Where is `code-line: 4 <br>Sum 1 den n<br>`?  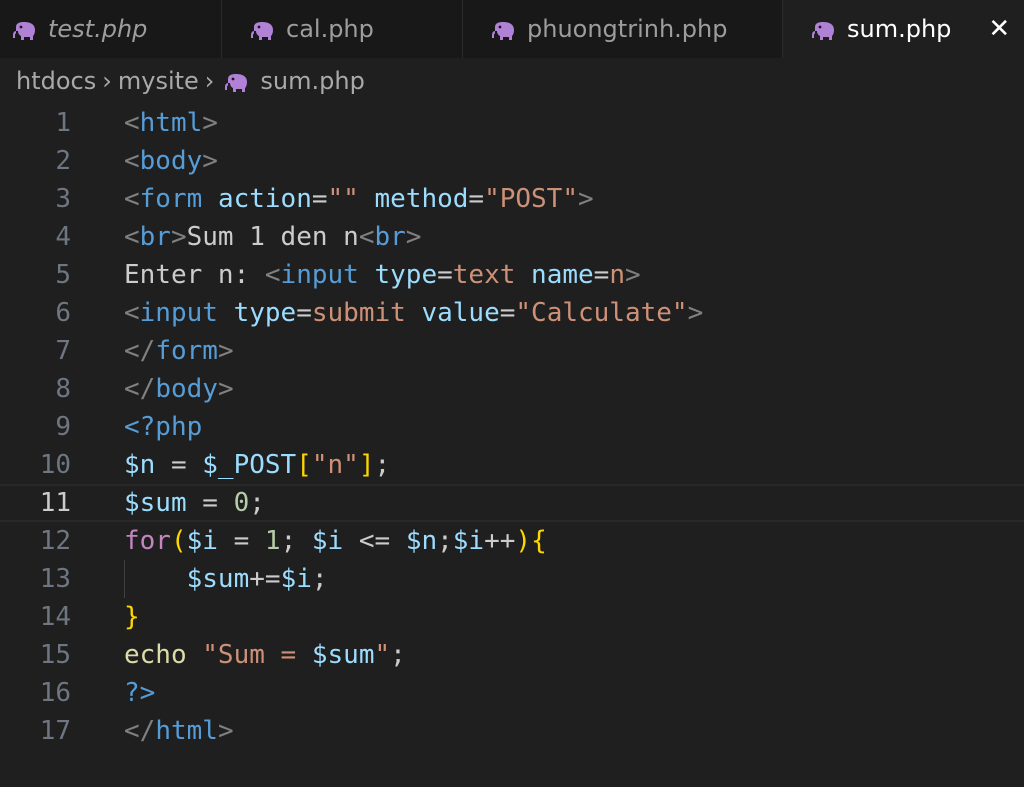
code-line: 4 <br>Sum 1 den n<br> is located at coordinates (512, 237).